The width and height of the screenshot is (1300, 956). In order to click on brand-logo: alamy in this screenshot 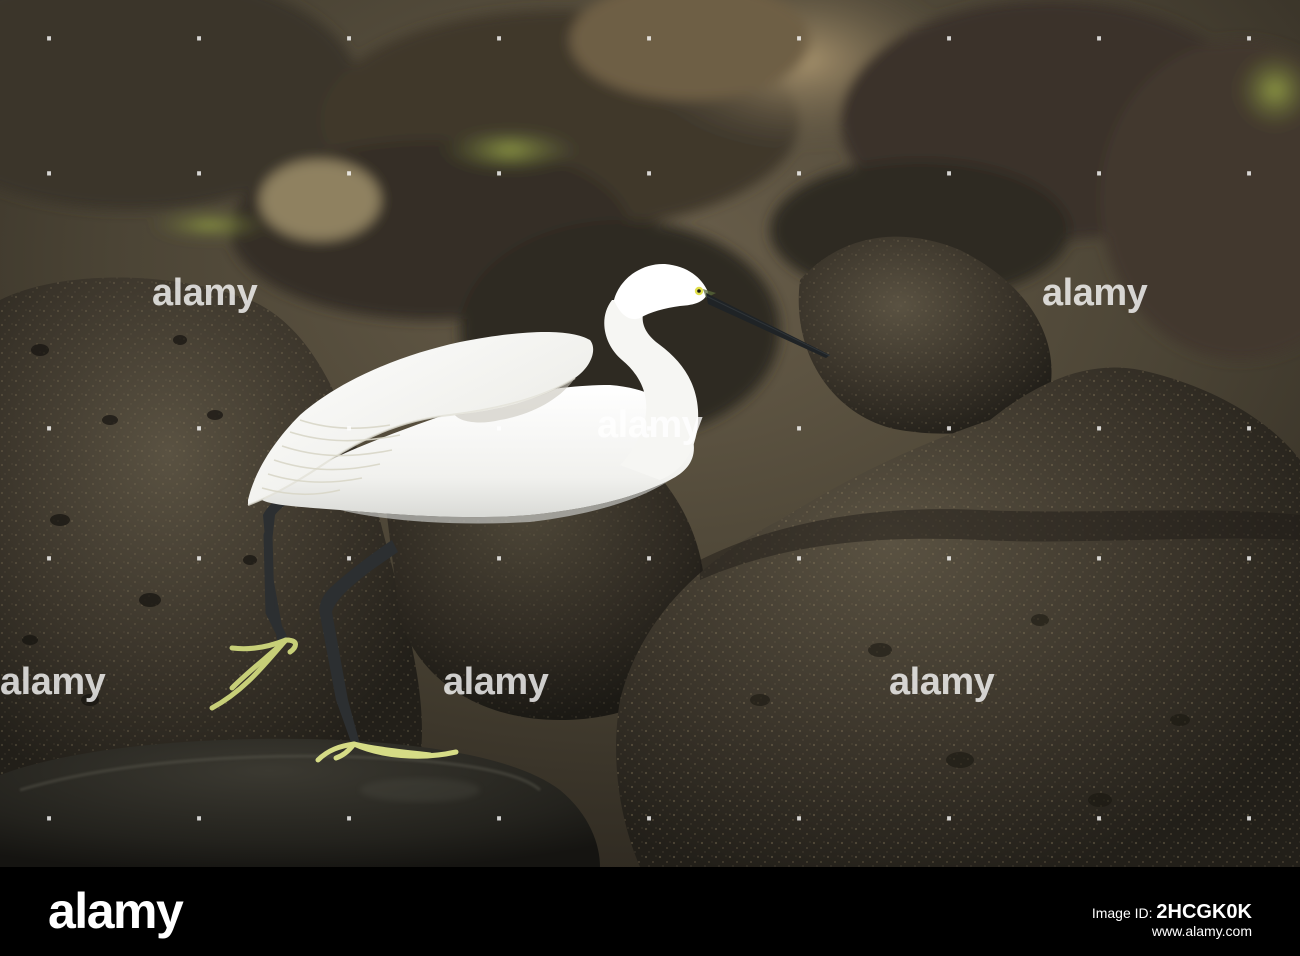, I will do `click(116, 911)`.